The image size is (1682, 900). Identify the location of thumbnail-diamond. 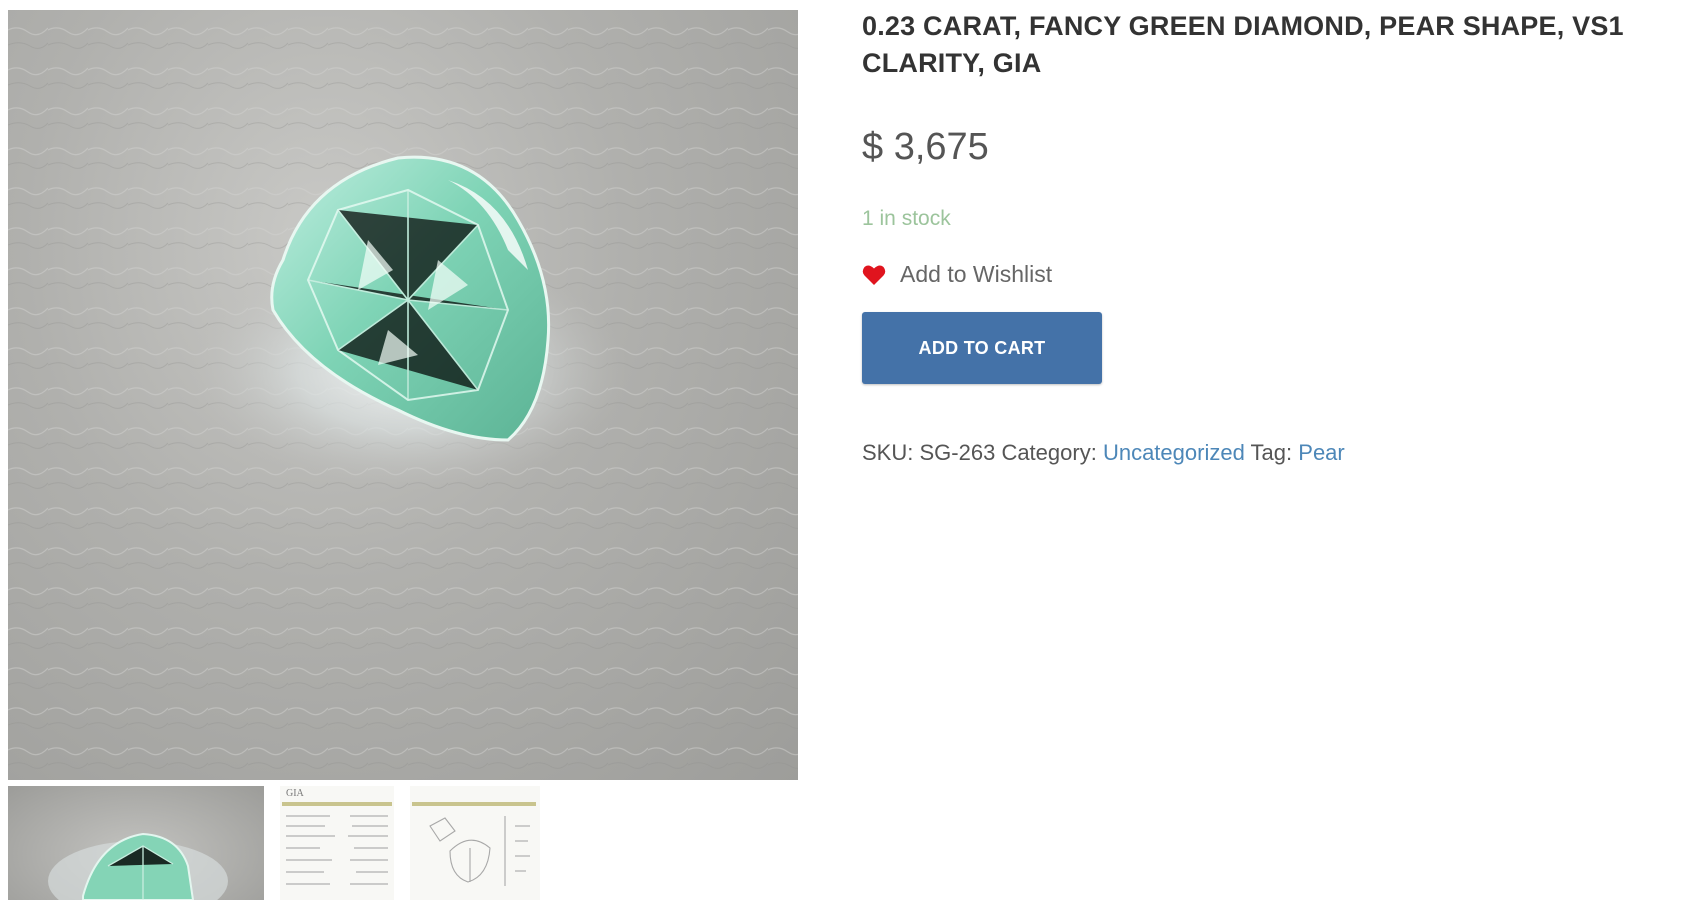
(136, 843).